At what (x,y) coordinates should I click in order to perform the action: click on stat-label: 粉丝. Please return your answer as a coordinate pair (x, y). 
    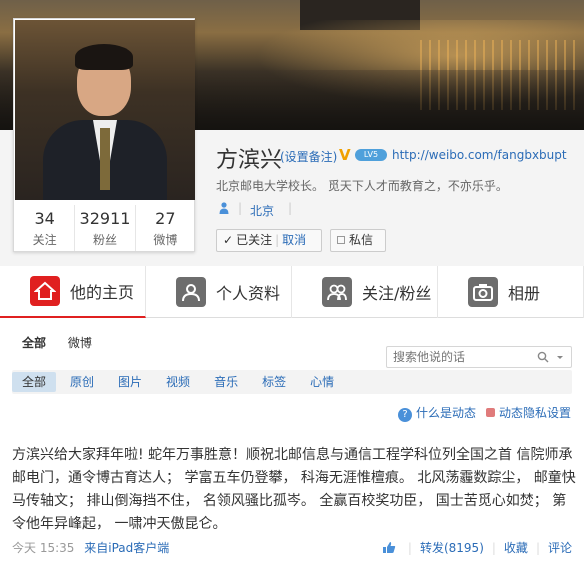
    Looking at the image, I should click on (104, 240).